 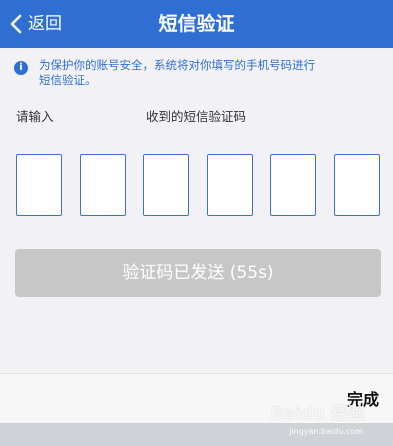 What do you see at coordinates (177, 73) in the screenshot?
I see `notice-text: 为保护你的账号安全，系统将对你填写的手机号码进行 短信验证。` at bounding box center [177, 73].